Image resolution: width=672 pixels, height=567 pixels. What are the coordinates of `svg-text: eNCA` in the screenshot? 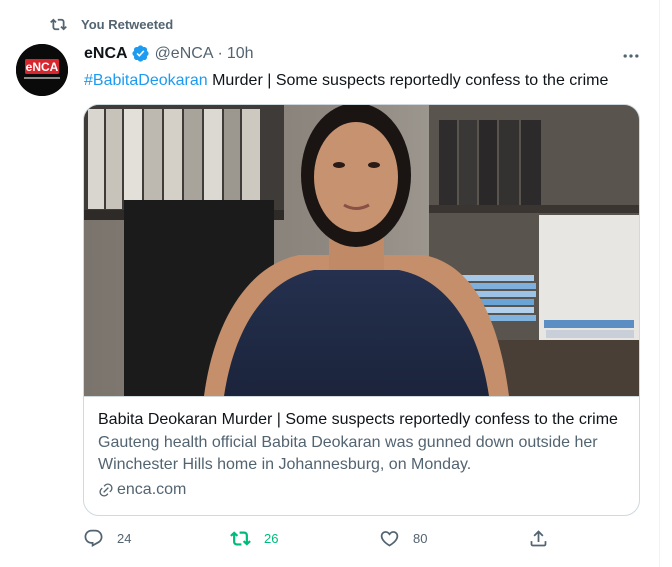 It's located at (42, 67).